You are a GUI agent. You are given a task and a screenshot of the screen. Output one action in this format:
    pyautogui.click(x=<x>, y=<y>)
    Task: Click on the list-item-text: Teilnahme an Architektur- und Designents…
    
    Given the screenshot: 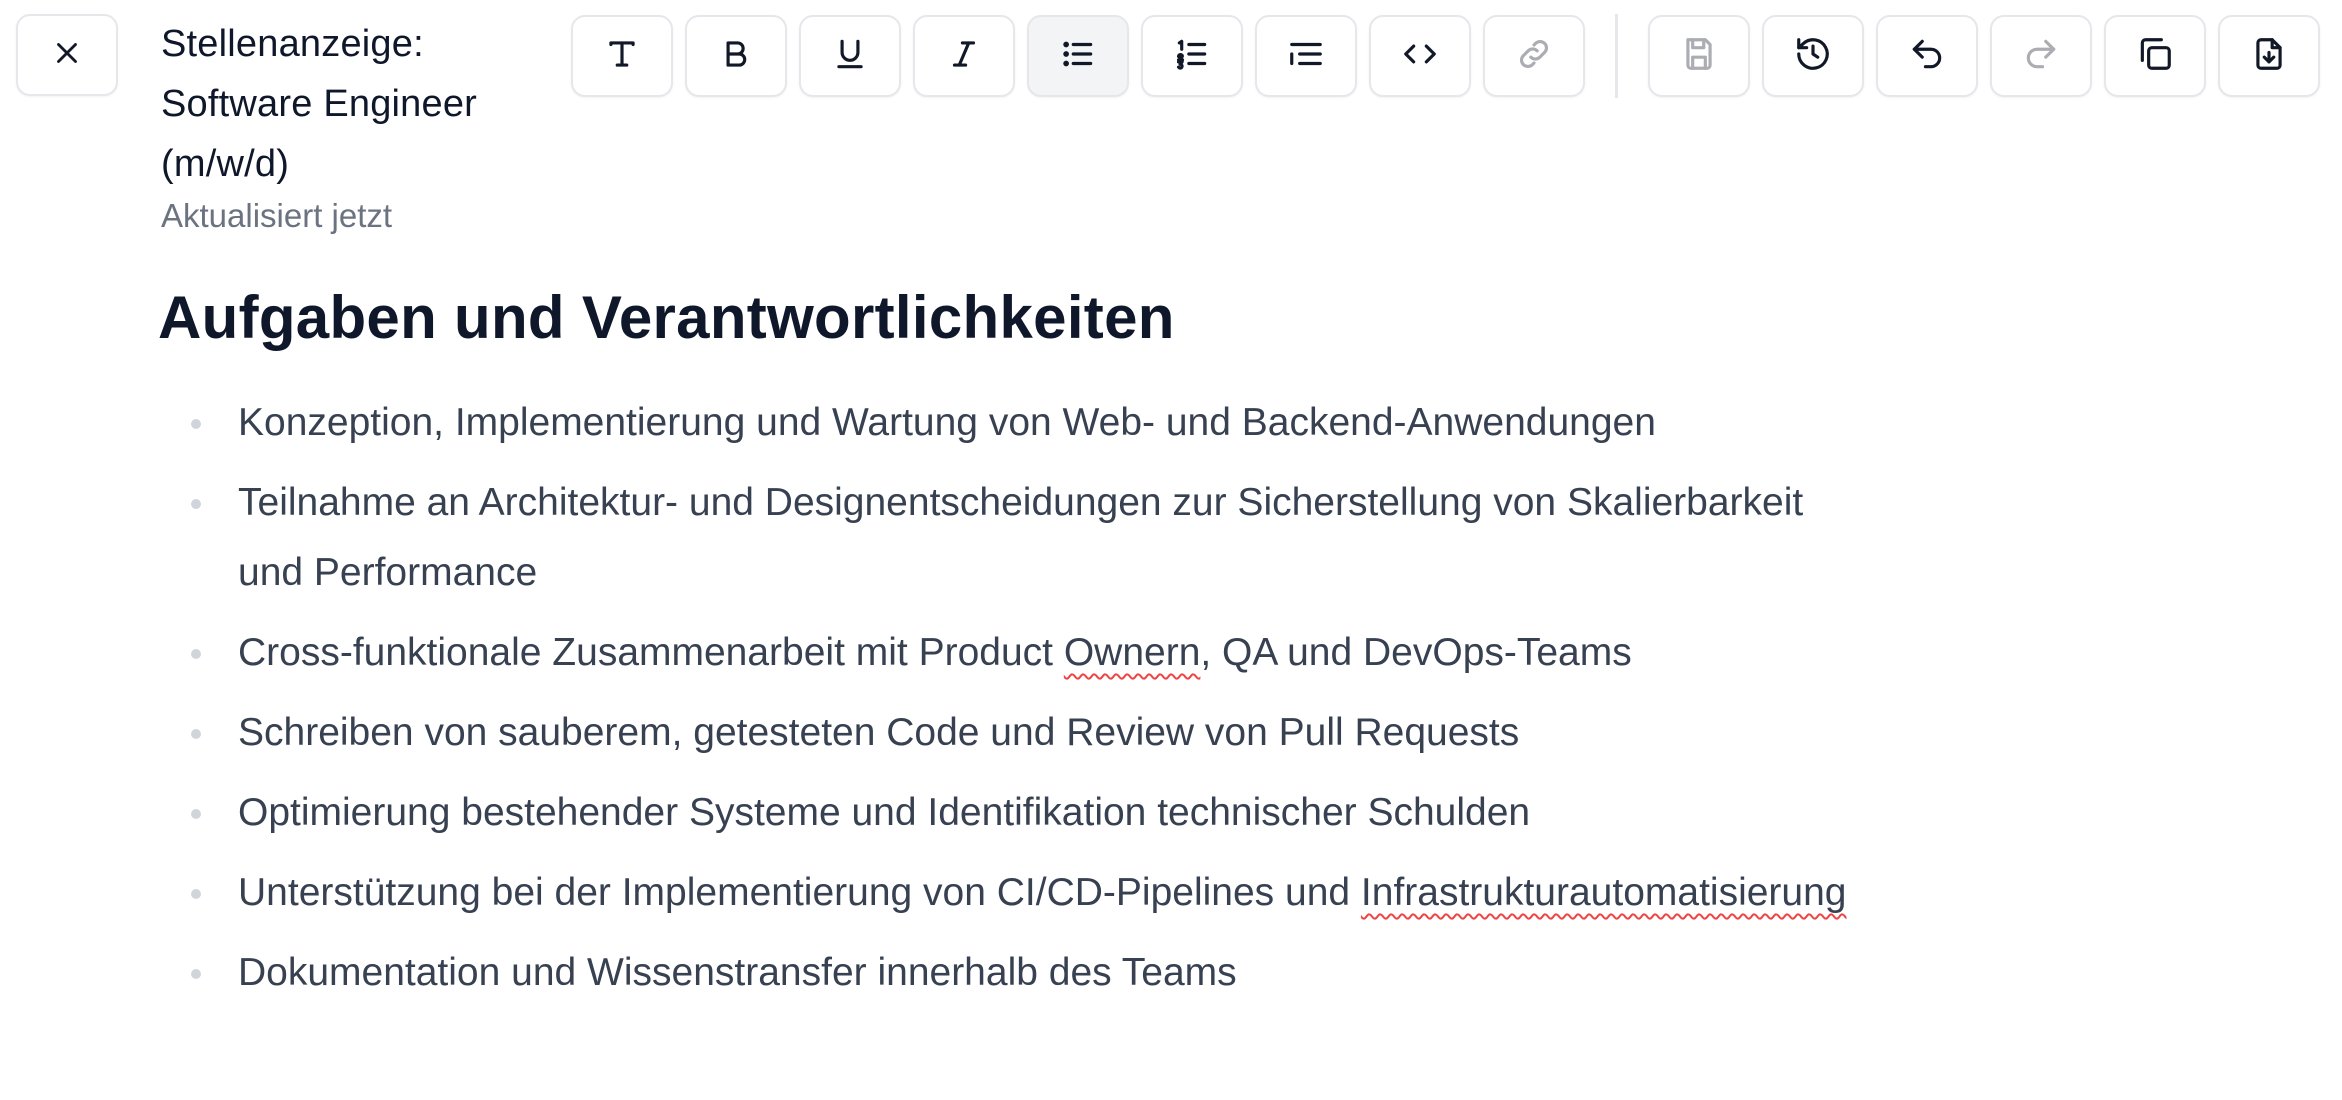 What is the action you would take?
    pyautogui.click(x=1021, y=537)
    